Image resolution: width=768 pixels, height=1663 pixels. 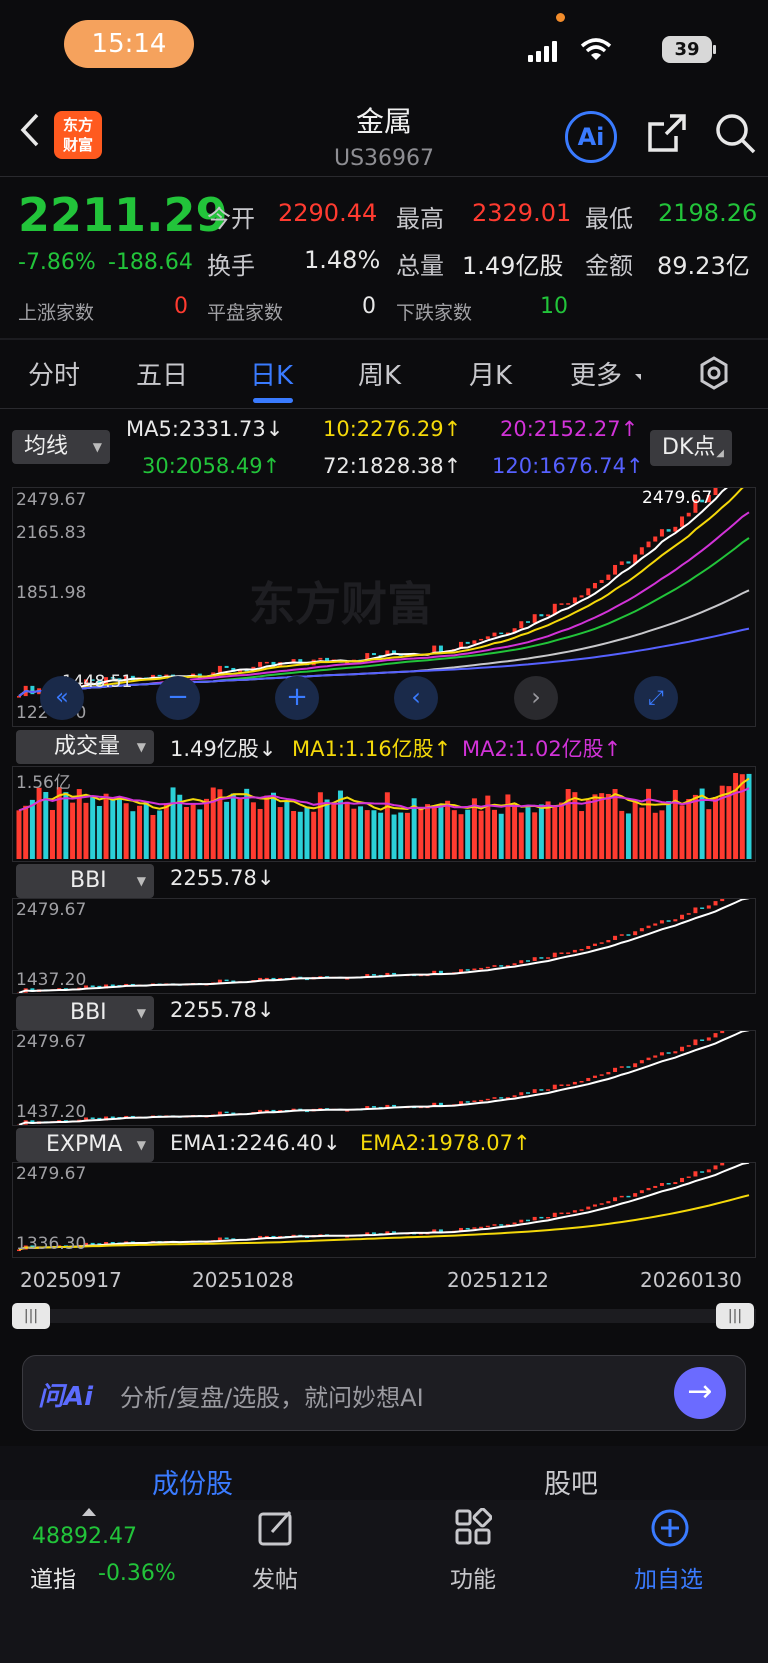 What do you see at coordinates (85, 747) in the screenshot?
I see `indicator-select-volume: 成交量 ▼` at bounding box center [85, 747].